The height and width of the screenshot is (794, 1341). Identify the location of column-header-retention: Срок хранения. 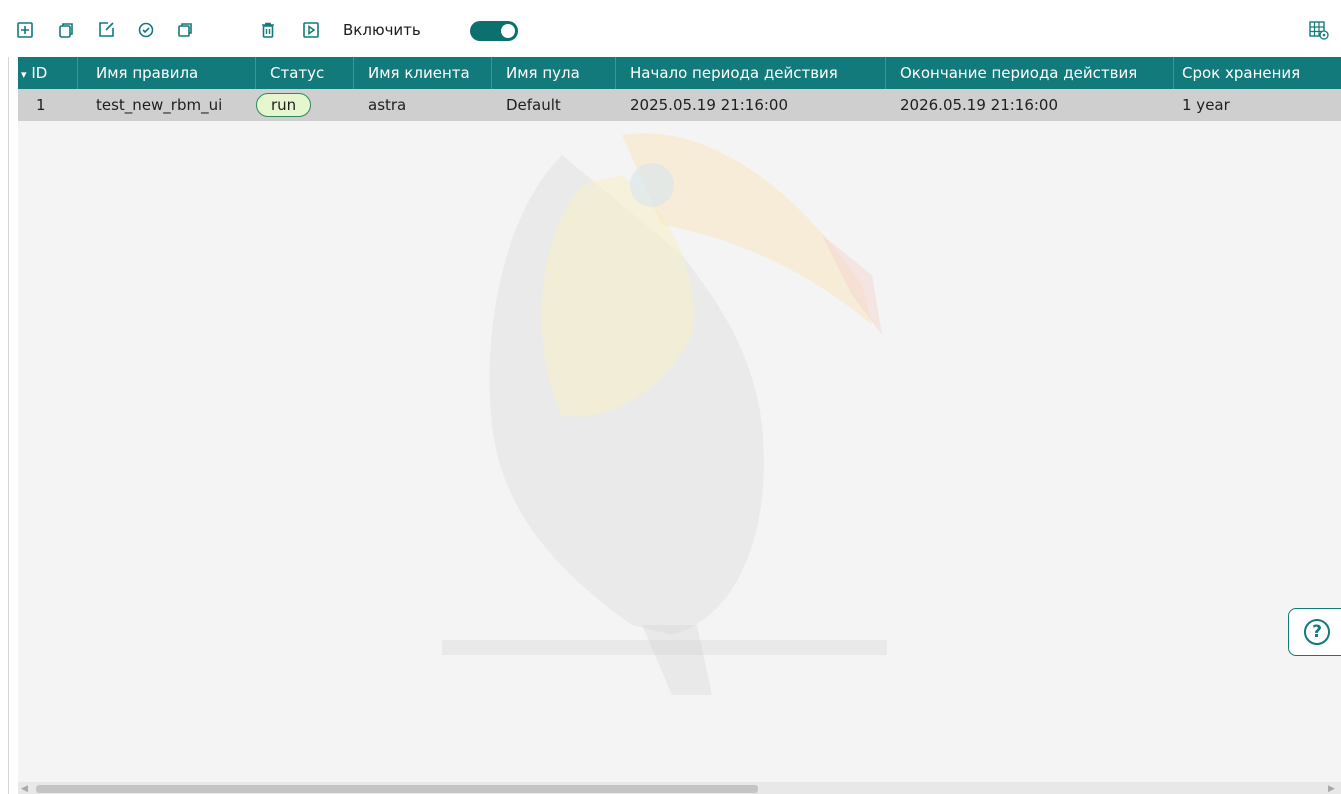
(1257, 73).